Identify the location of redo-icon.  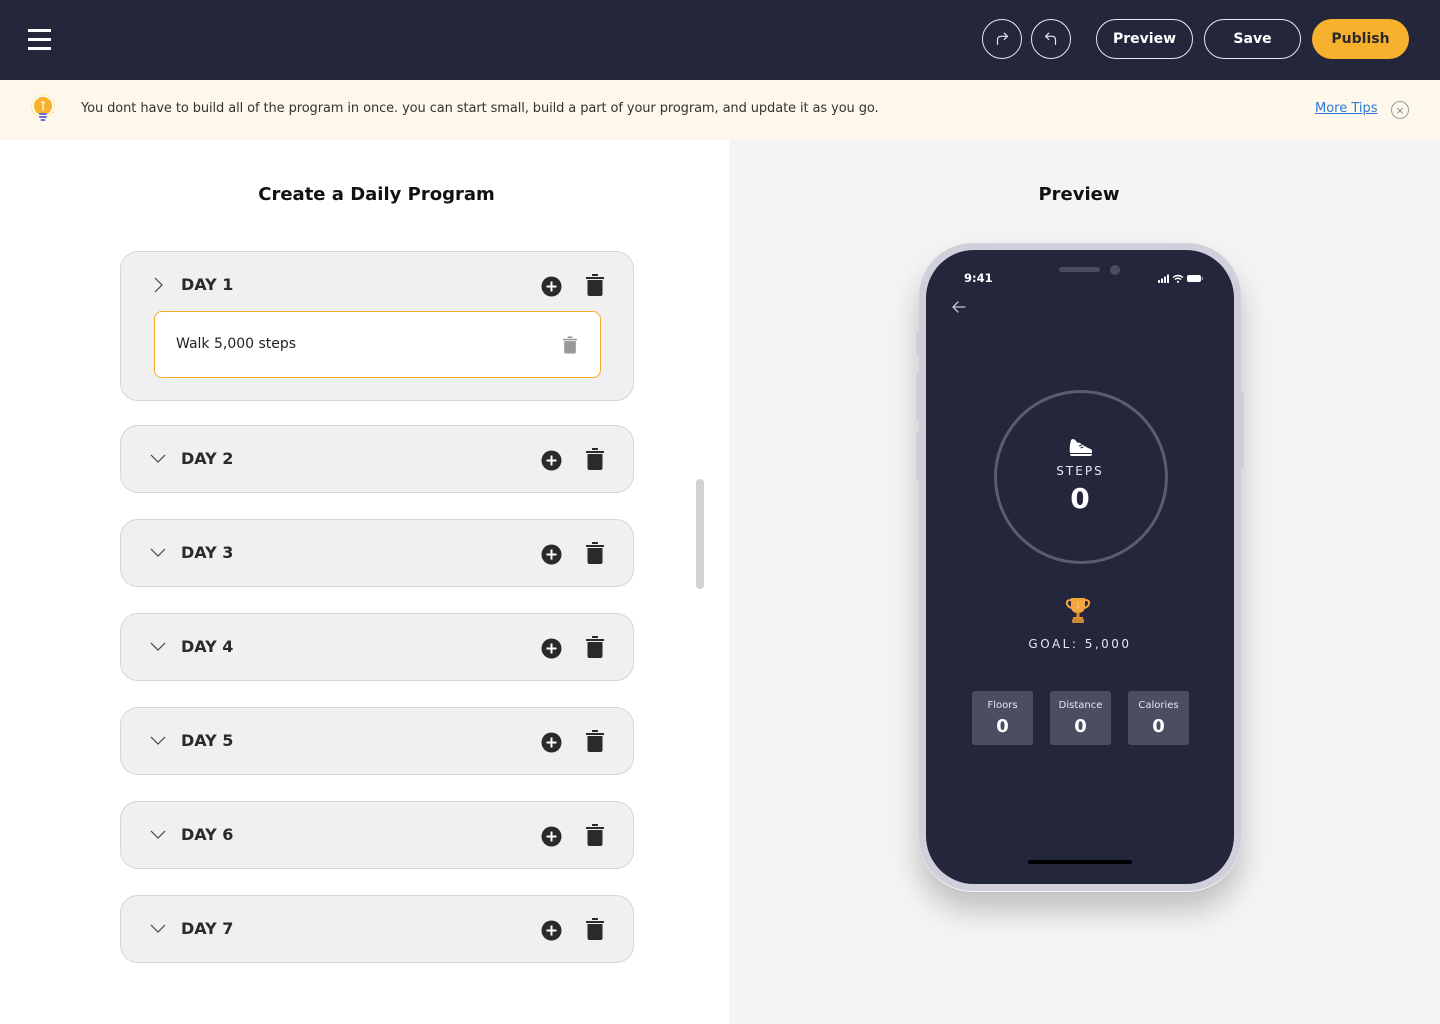
(1002, 38).